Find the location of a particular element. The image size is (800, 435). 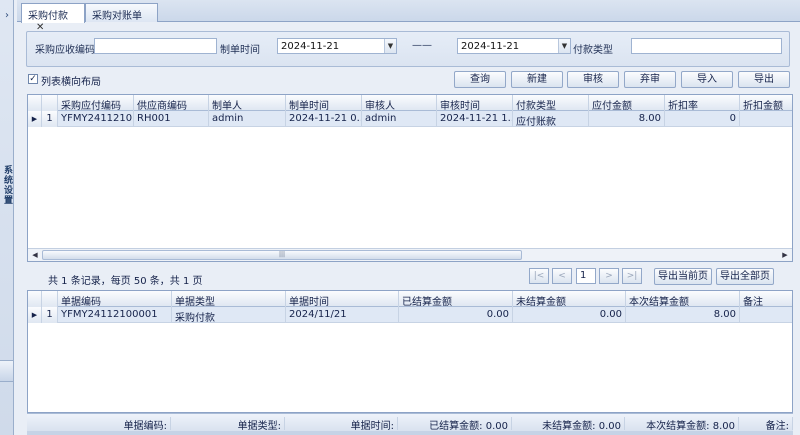

scroll-thumb: ||| is located at coordinates (282, 255).